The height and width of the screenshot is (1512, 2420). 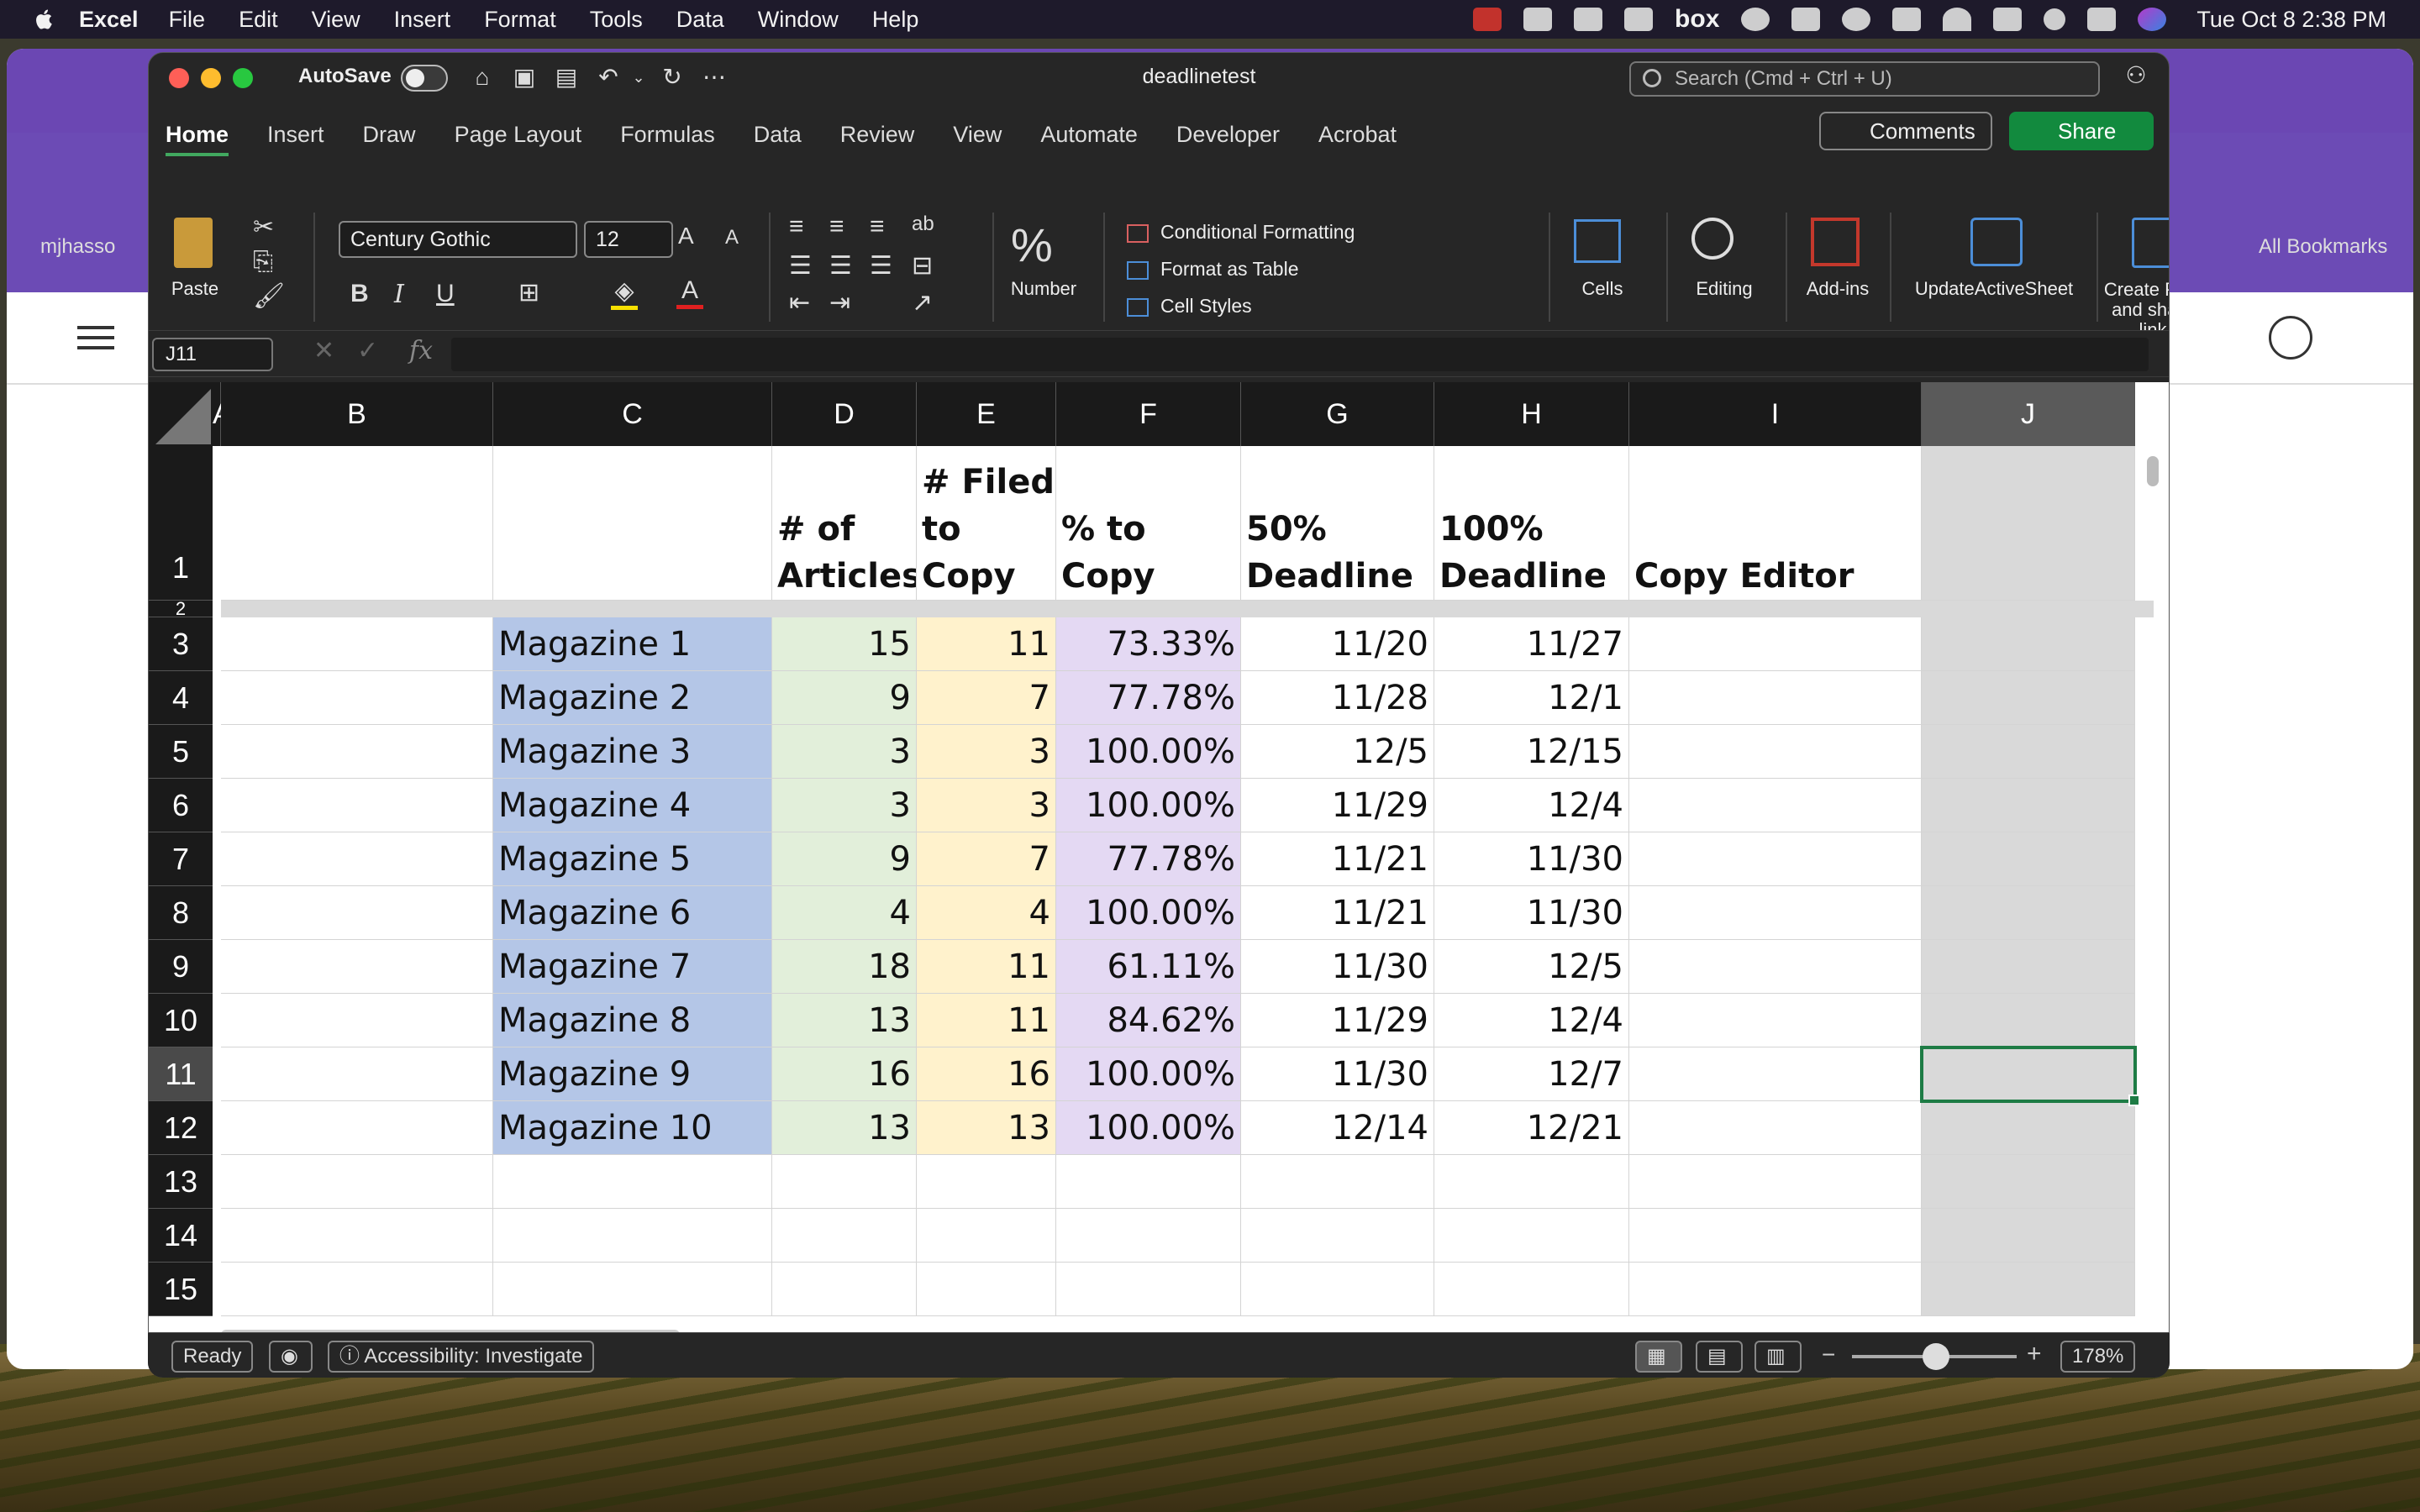 What do you see at coordinates (2290, 338) in the screenshot?
I see `profile-icon` at bounding box center [2290, 338].